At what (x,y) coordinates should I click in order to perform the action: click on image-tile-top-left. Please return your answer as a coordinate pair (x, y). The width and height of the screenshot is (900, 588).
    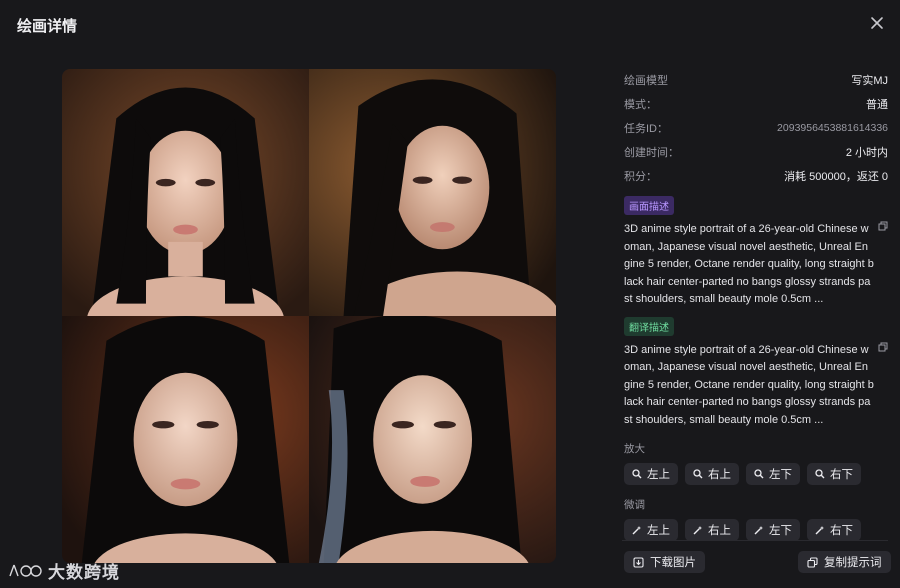
    Looking at the image, I should click on (185, 192).